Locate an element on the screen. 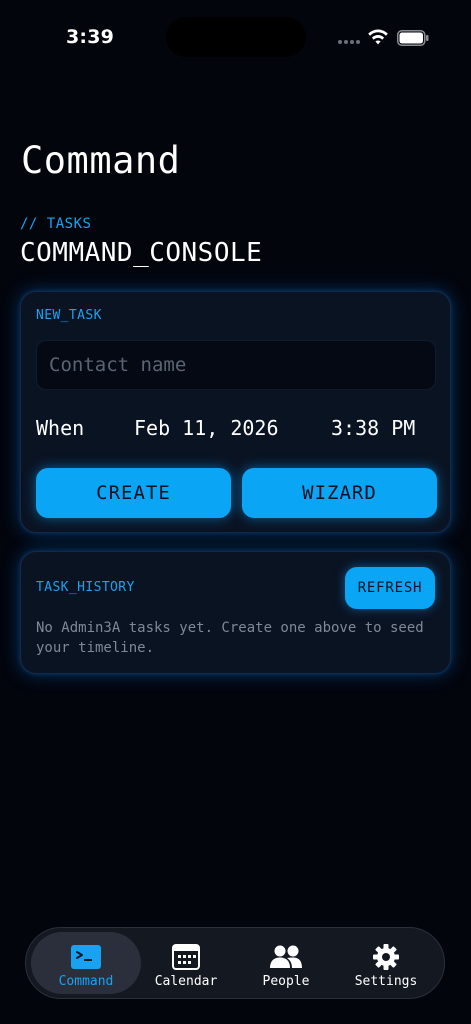 Image resolution: width=471 pixels, height=1024 pixels. tab-people: People is located at coordinates (286, 963).